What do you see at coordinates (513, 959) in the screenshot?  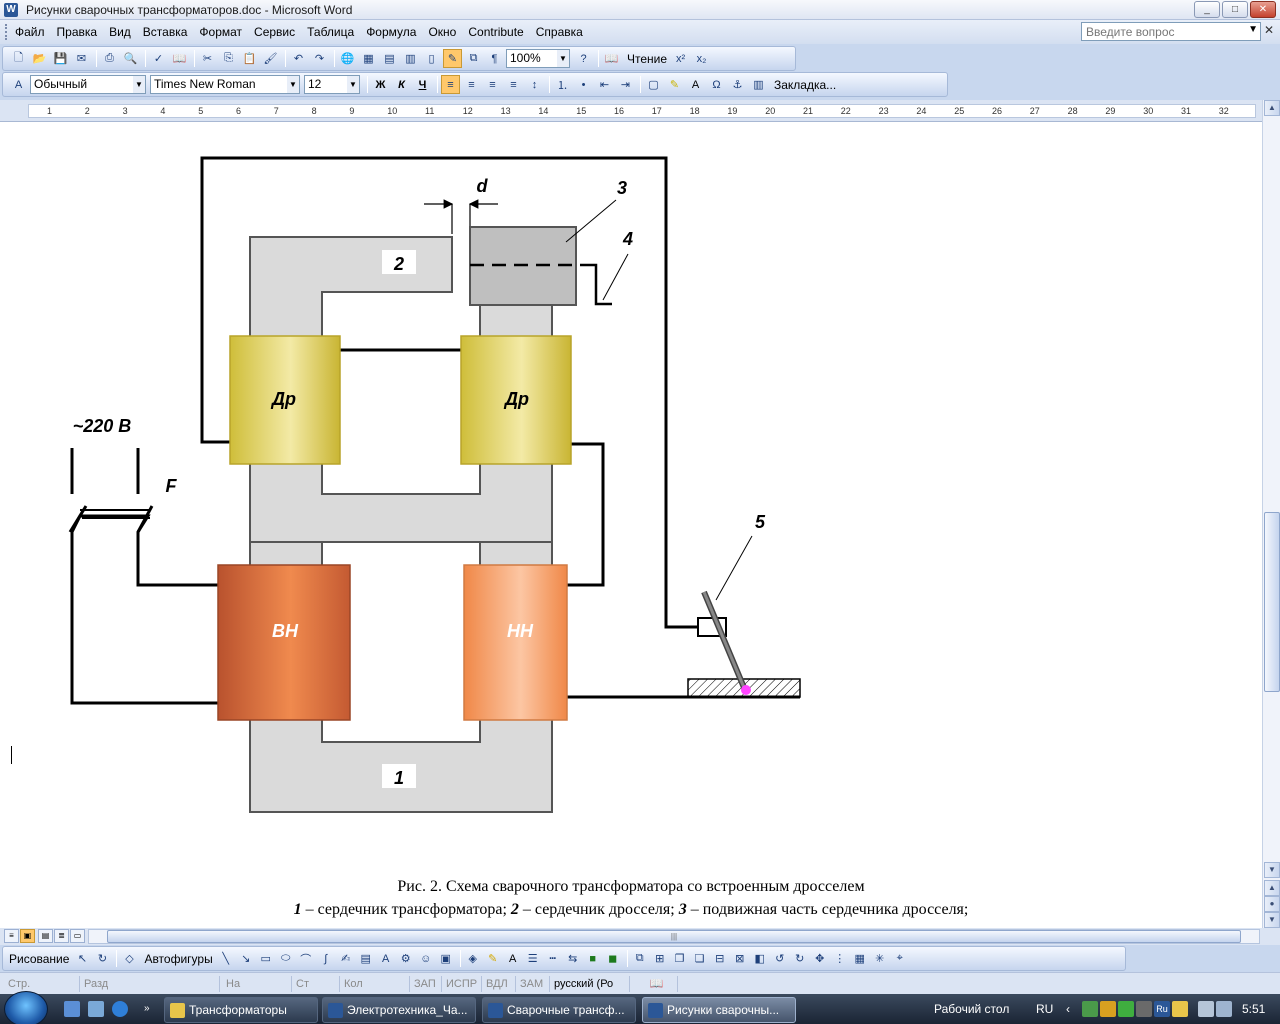 I see `draw-font-color-icon: A` at bounding box center [513, 959].